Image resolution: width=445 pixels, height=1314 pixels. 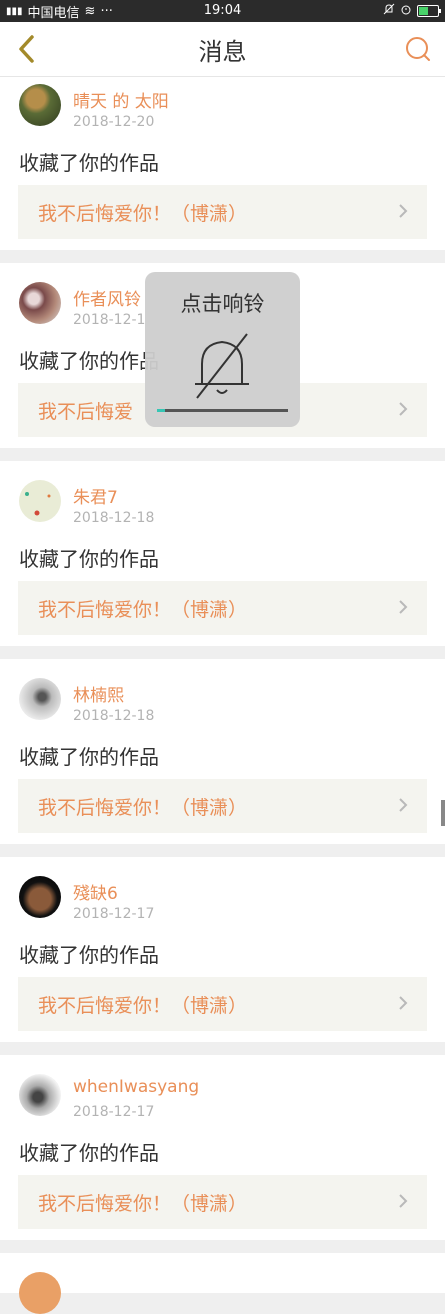 I want to click on status-right, so click(x=412, y=11).